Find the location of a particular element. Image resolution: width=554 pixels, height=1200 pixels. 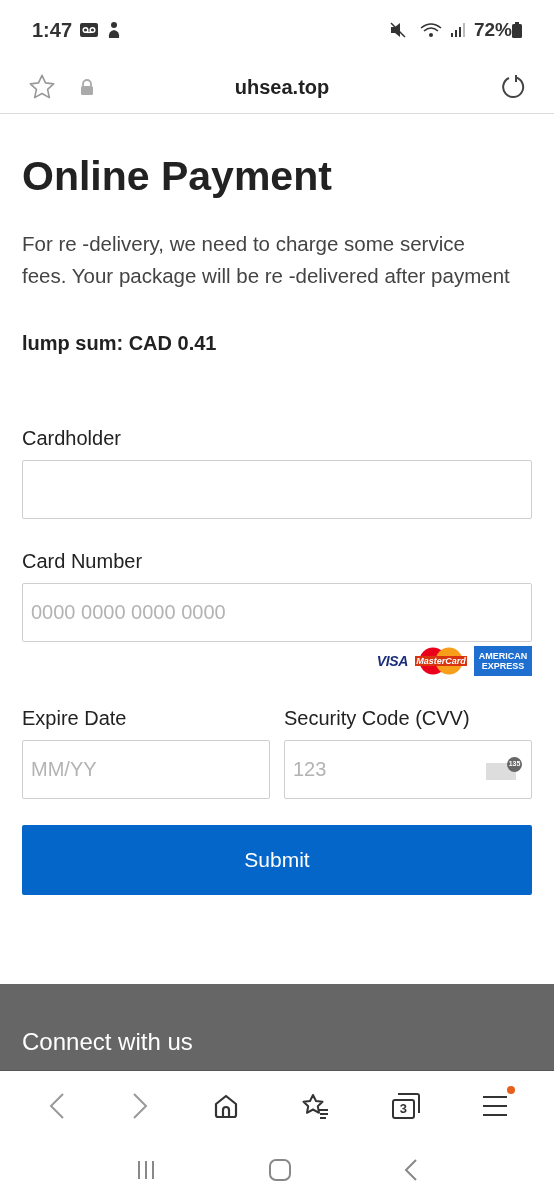

expiry-field: MM/YY is located at coordinates (146, 769).